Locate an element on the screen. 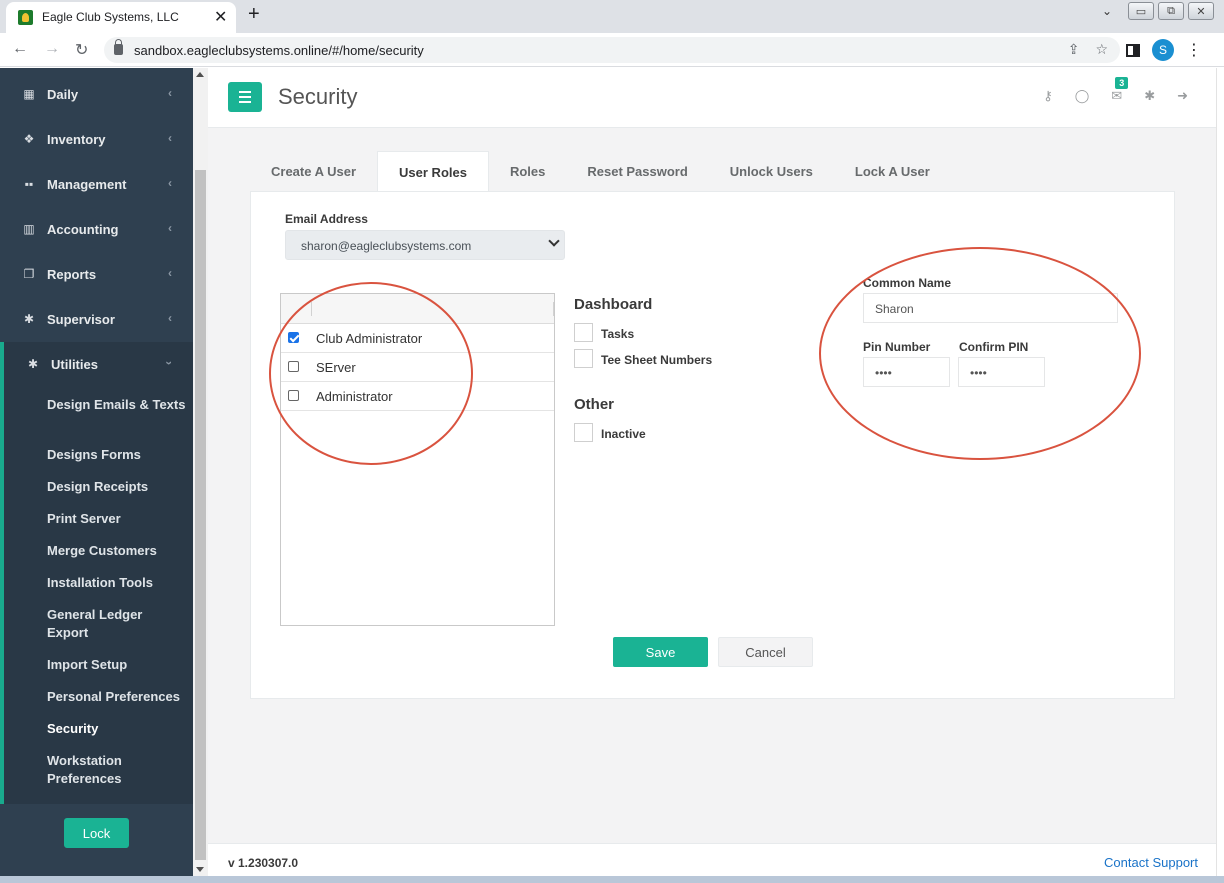  browser-tab: Eagle Club Systems, LLC ✕ is located at coordinates (121, 17).